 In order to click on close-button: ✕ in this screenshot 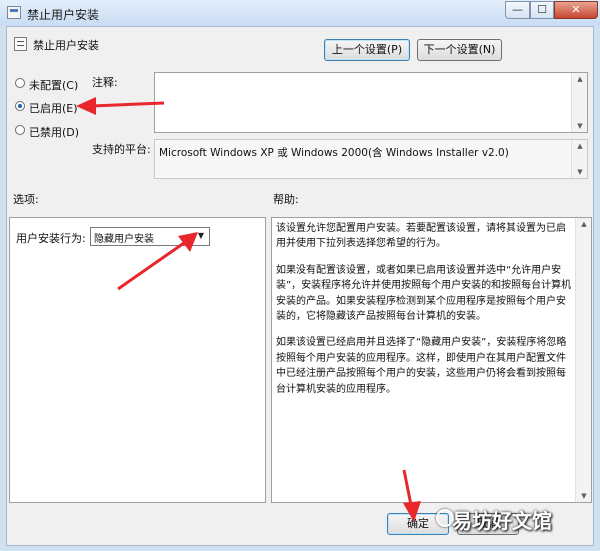, I will do `click(576, 10)`.